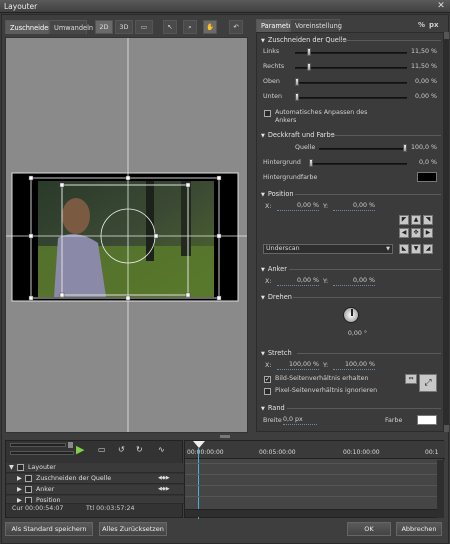  What do you see at coordinates (440, 489) in the screenshot?
I see `timeline-scrollbar` at bounding box center [440, 489].